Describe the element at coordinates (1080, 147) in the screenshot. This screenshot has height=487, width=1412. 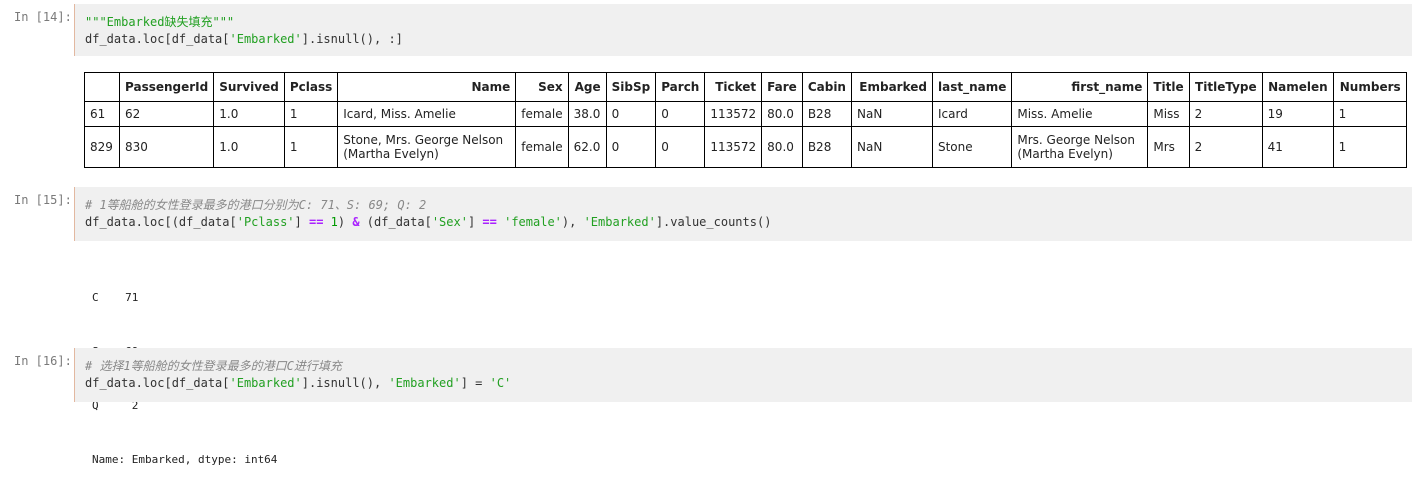
I see `table-cell: Mrs. George Nelson (Martha Evelyn)` at that location.